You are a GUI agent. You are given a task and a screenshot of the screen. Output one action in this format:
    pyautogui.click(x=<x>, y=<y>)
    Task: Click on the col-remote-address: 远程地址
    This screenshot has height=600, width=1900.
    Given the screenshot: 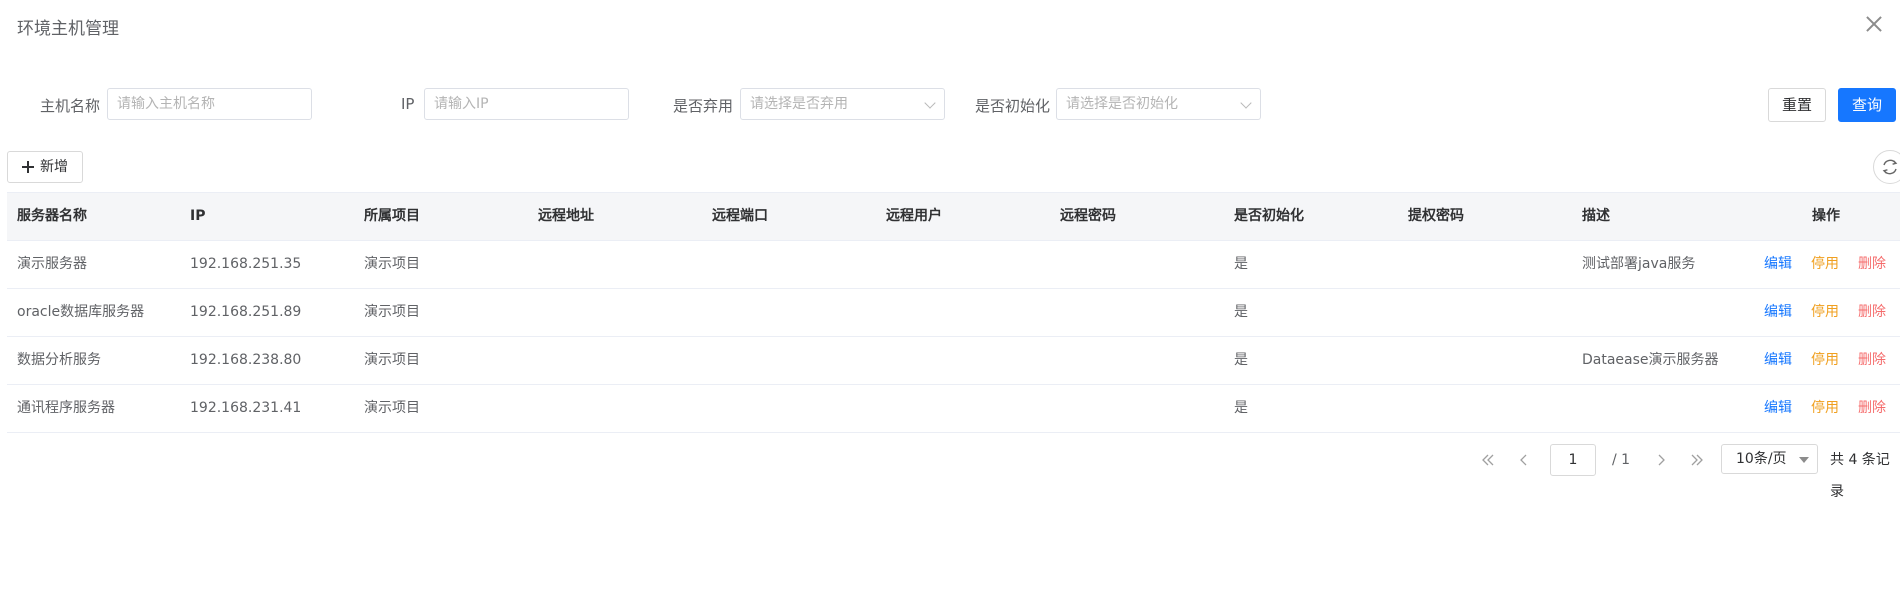 What is the action you would take?
    pyautogui.click(x=566, y=216)
    